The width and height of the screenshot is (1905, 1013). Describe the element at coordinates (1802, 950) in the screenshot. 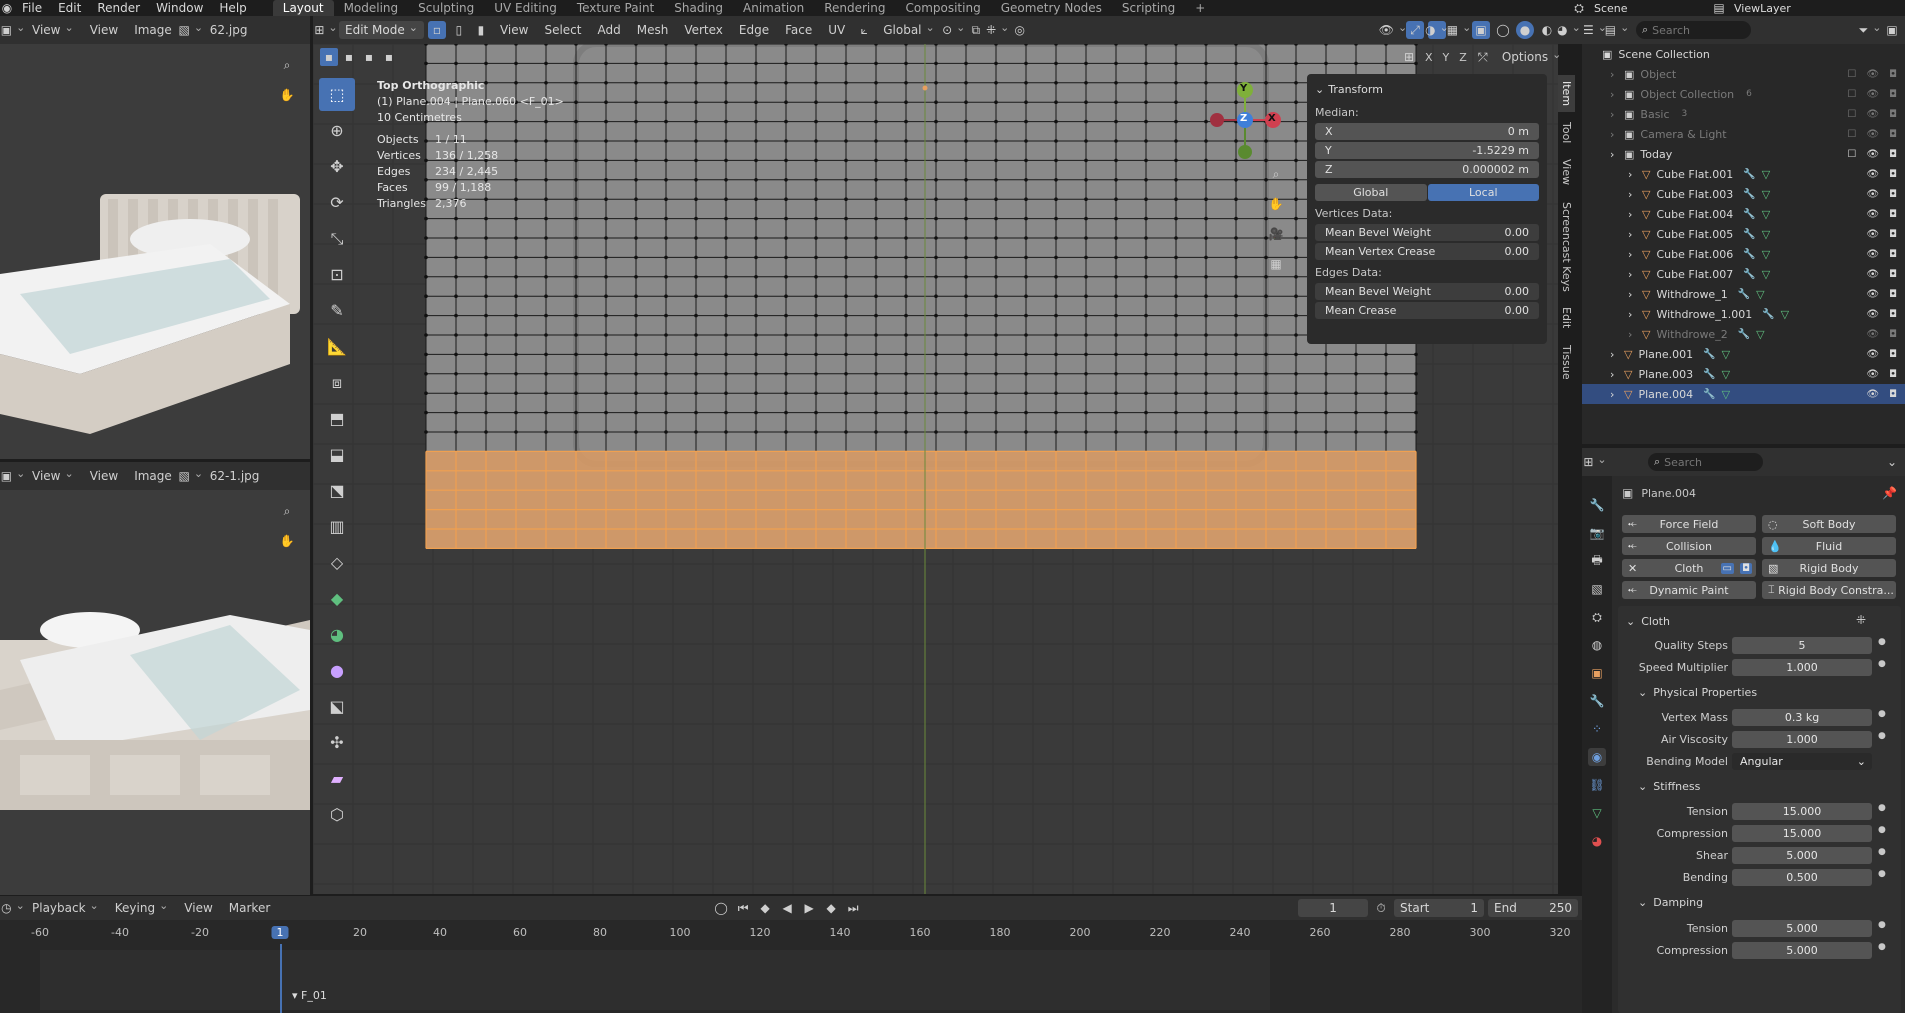

I see `damping-compression-field: 5.000` at that location.